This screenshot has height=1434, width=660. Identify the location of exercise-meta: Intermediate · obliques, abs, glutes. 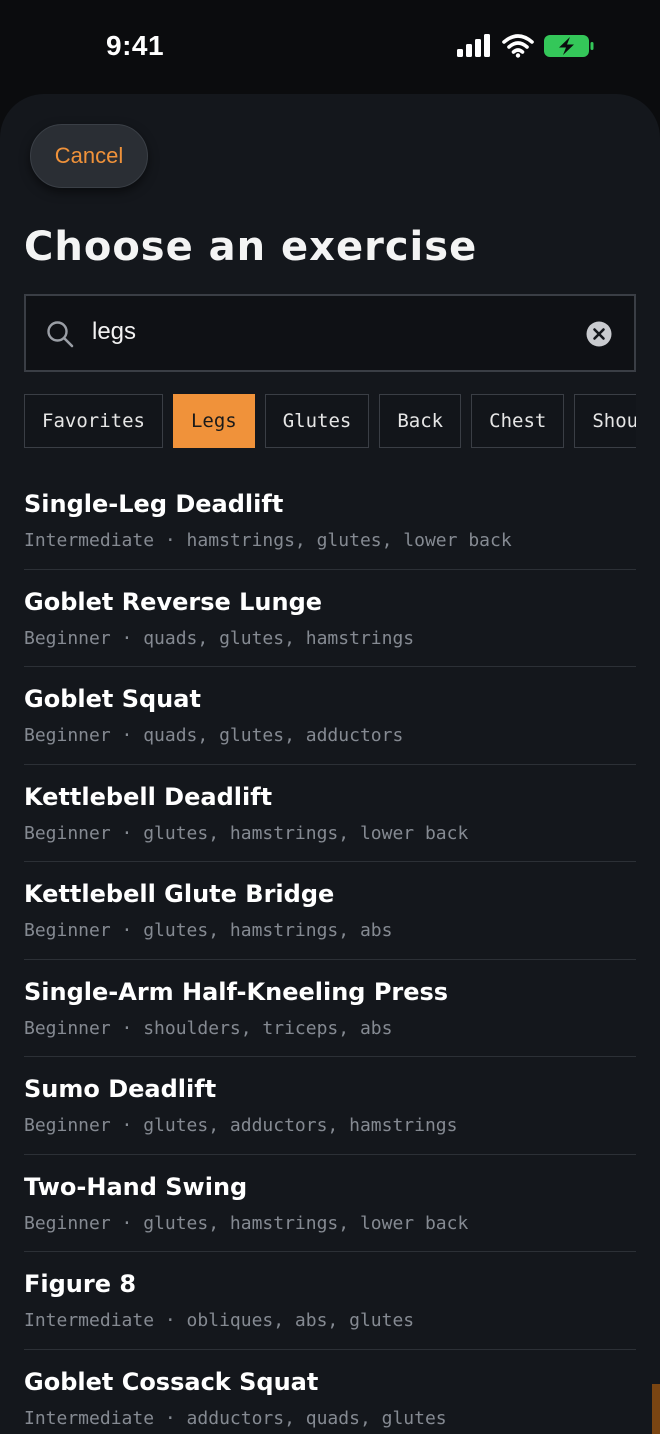
(219, 1320).